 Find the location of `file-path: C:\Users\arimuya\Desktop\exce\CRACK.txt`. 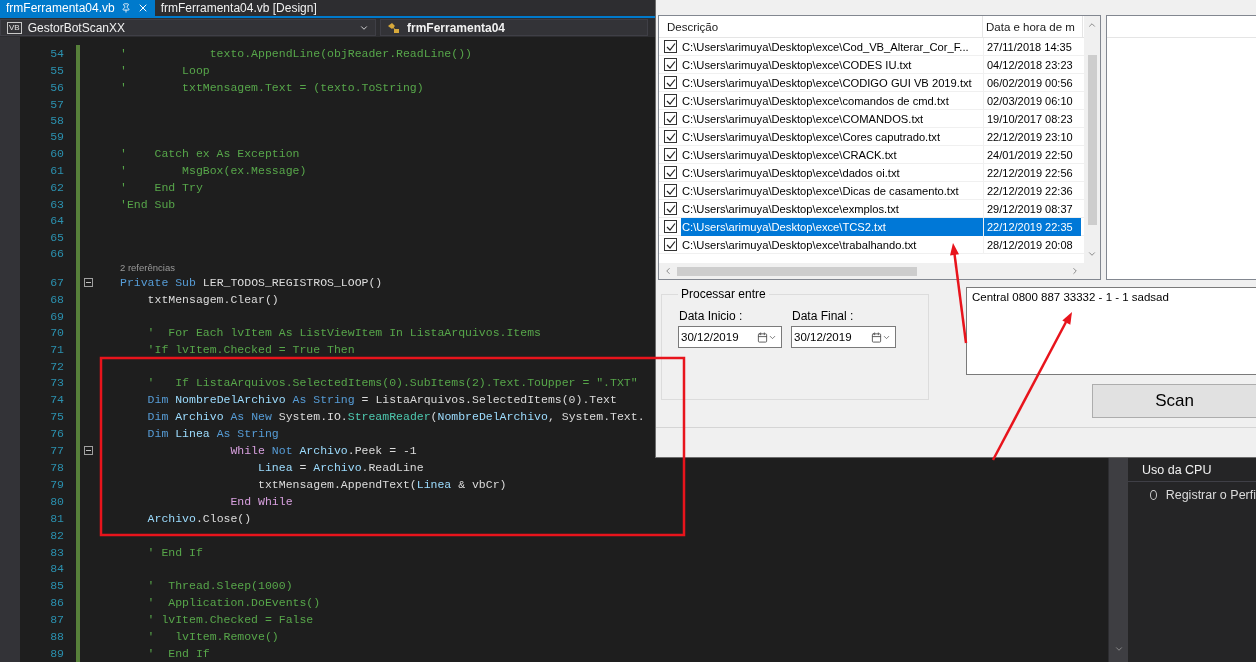

file-path: C:\Users\arimuya\Desktop\exce\CRACK.txt is located at coordinates (832, 154).